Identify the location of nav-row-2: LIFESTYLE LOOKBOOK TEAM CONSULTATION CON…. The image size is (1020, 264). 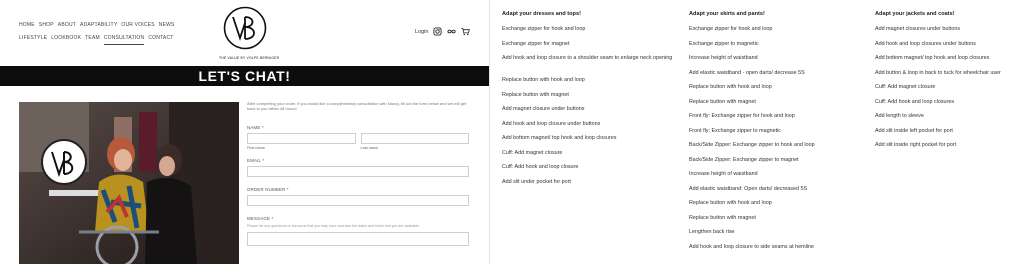
(109, 40).